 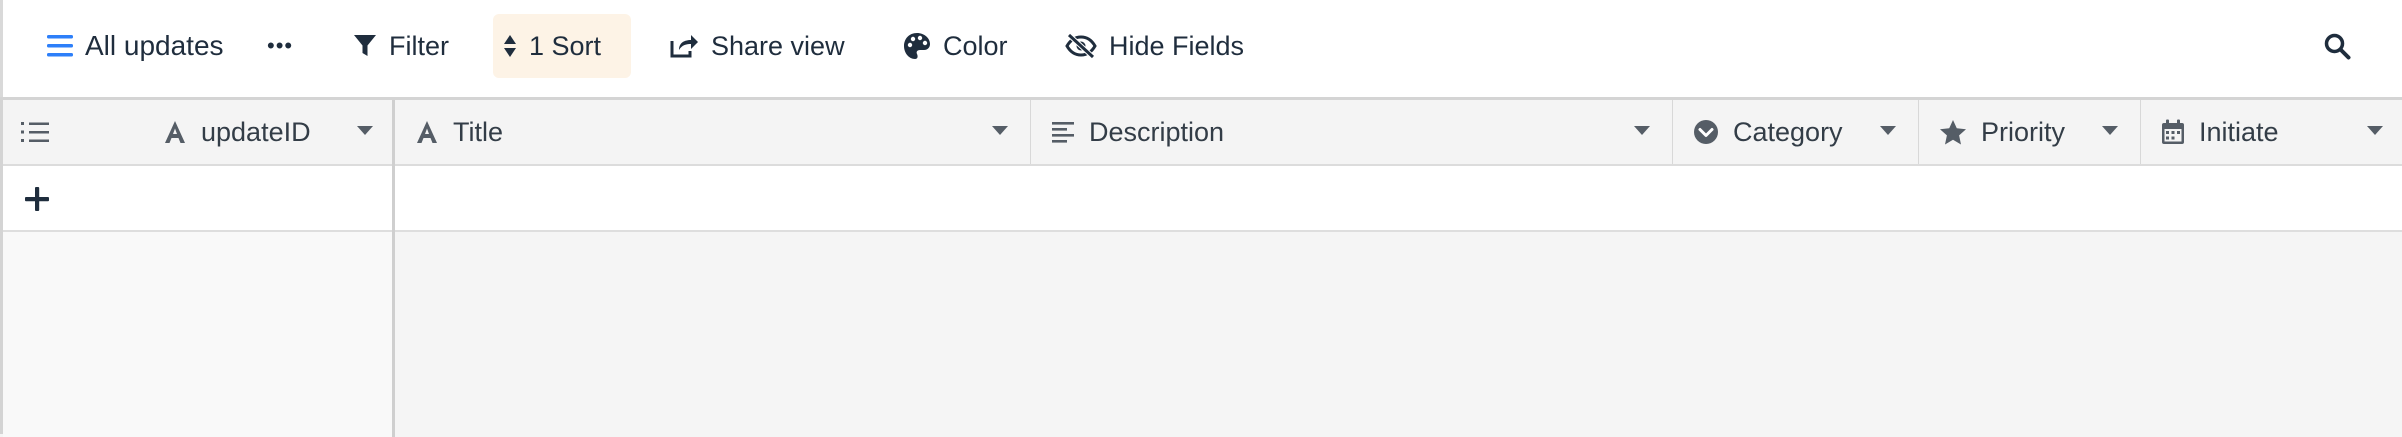 What do you see at coordinates (1788, 131) in the screenshot?
I see `column-label: Category` at bounding box center [1788, 131].